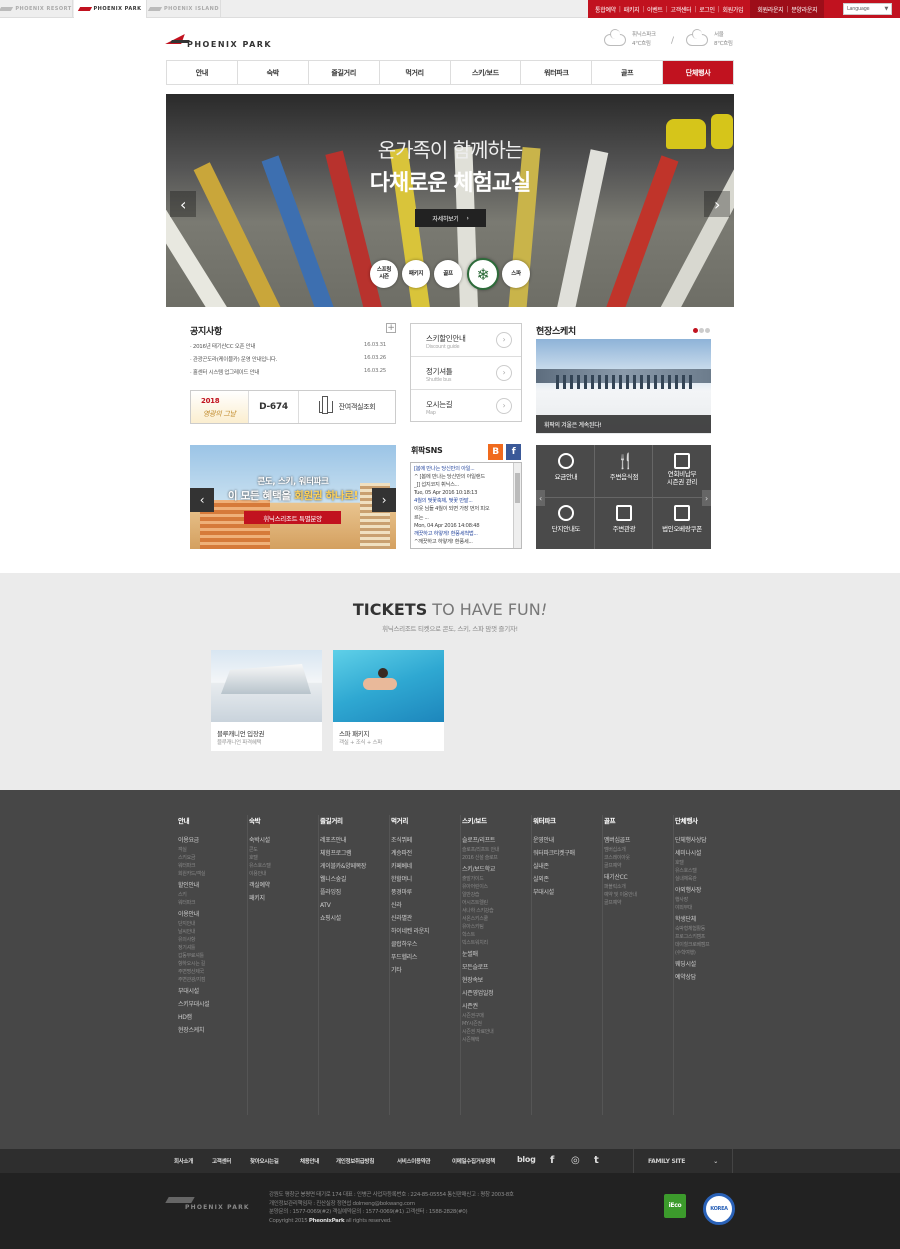 The width and height of the screenshot is (900, 1249). I want to click on sitemap-sublink: 프로그스키캠프, so click(710, 937).